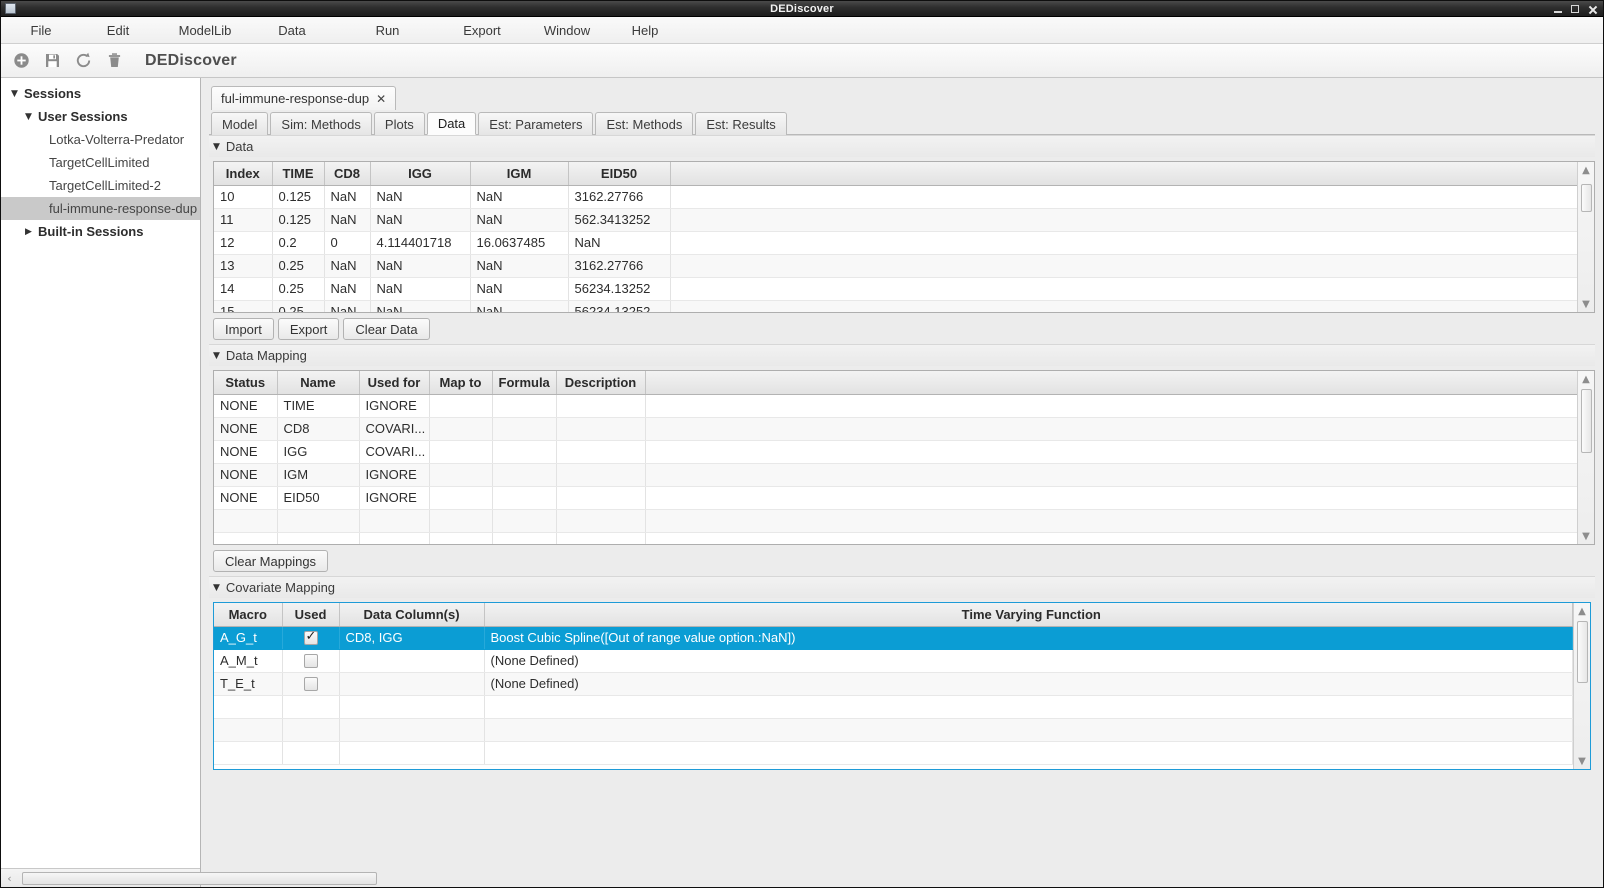 The image size is (1604, 888). I want to click on section-header-covariate-mapping: ▼ Covariate Mapping, so click(902, 587).